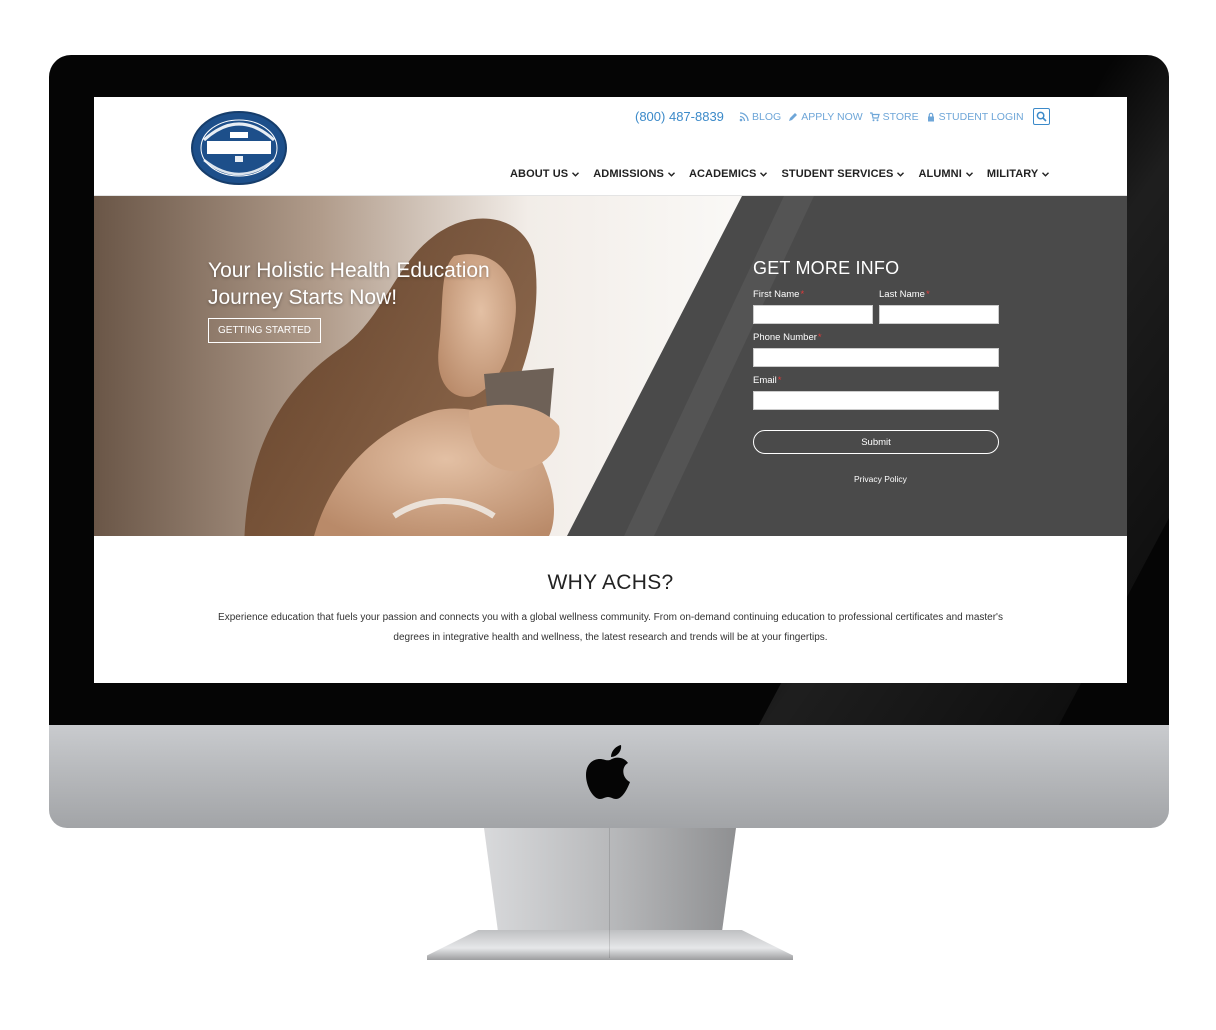 Image resolution: width=1216 pixels, height=1030 pixels. What do you see at coordinates (608, 772) in the screenshot?
I see `apple-logo-icon` at bounding box center [608, 772].